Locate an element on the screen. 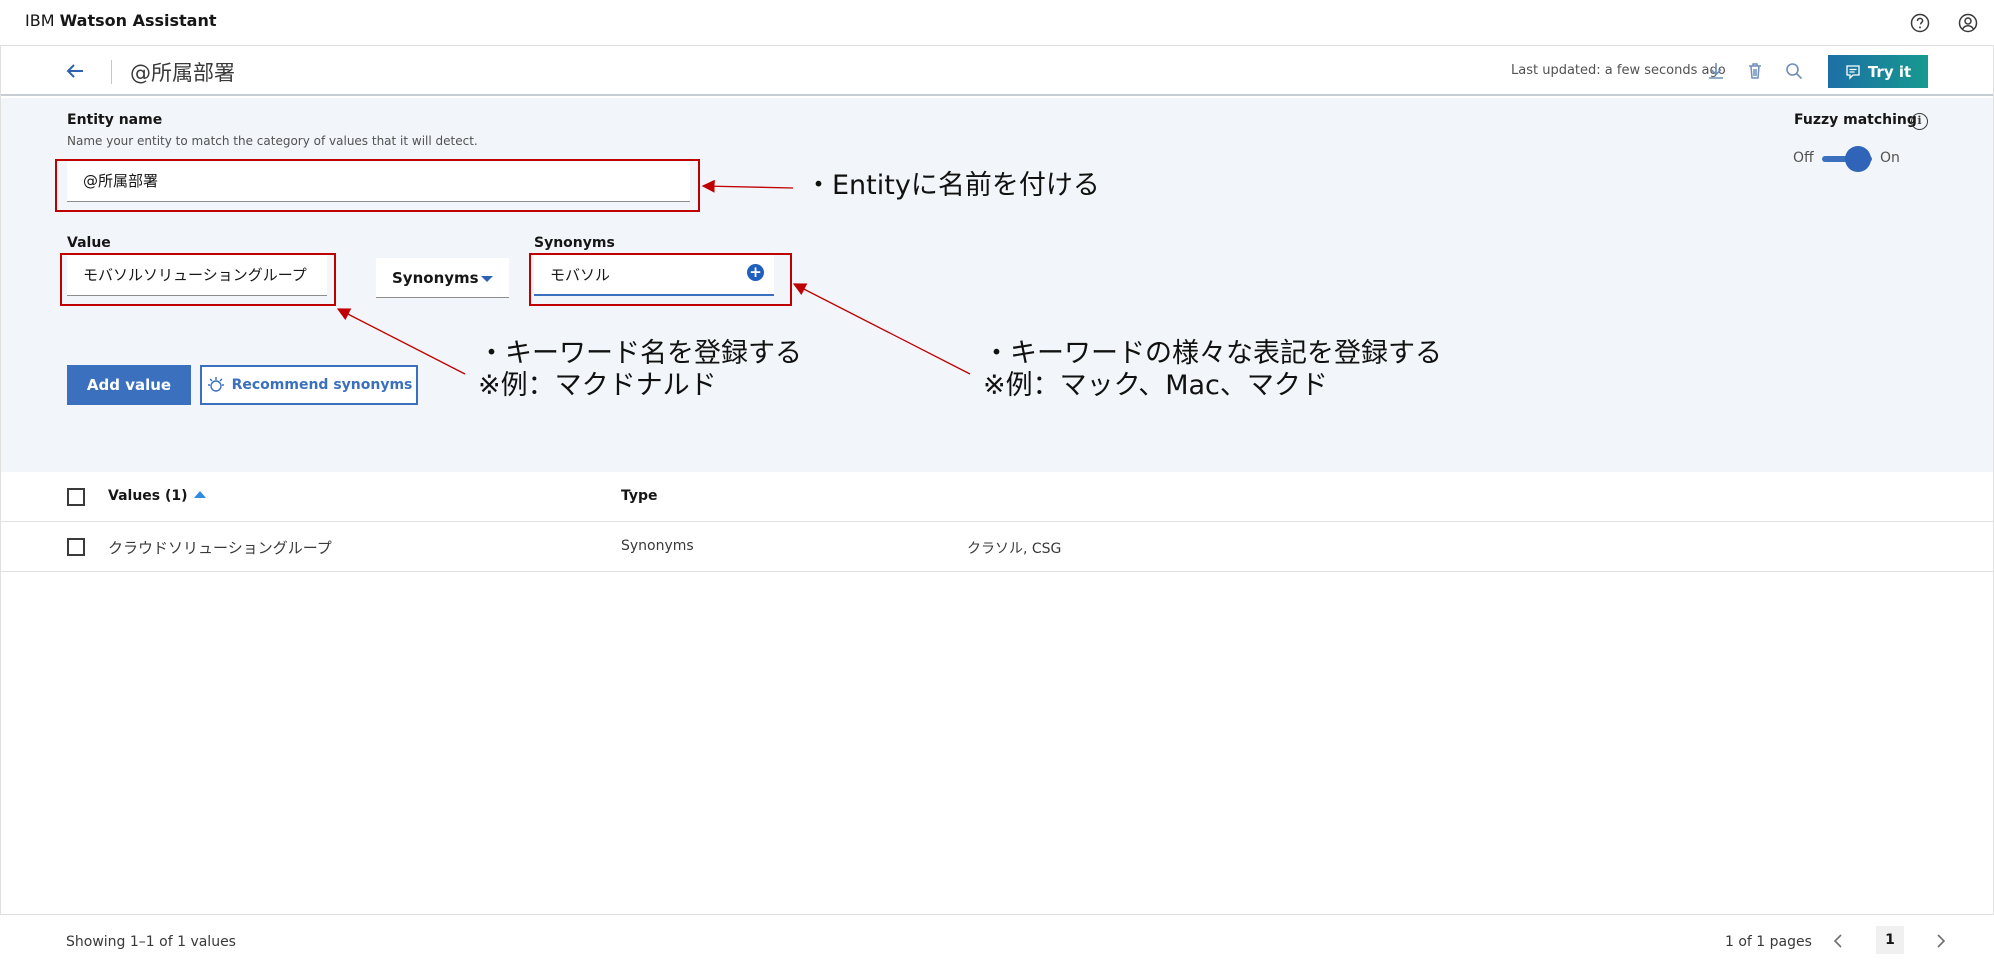 The image size is (1994, 966). entity-name-input: @所属部署 is located at coordinates (378, 181).